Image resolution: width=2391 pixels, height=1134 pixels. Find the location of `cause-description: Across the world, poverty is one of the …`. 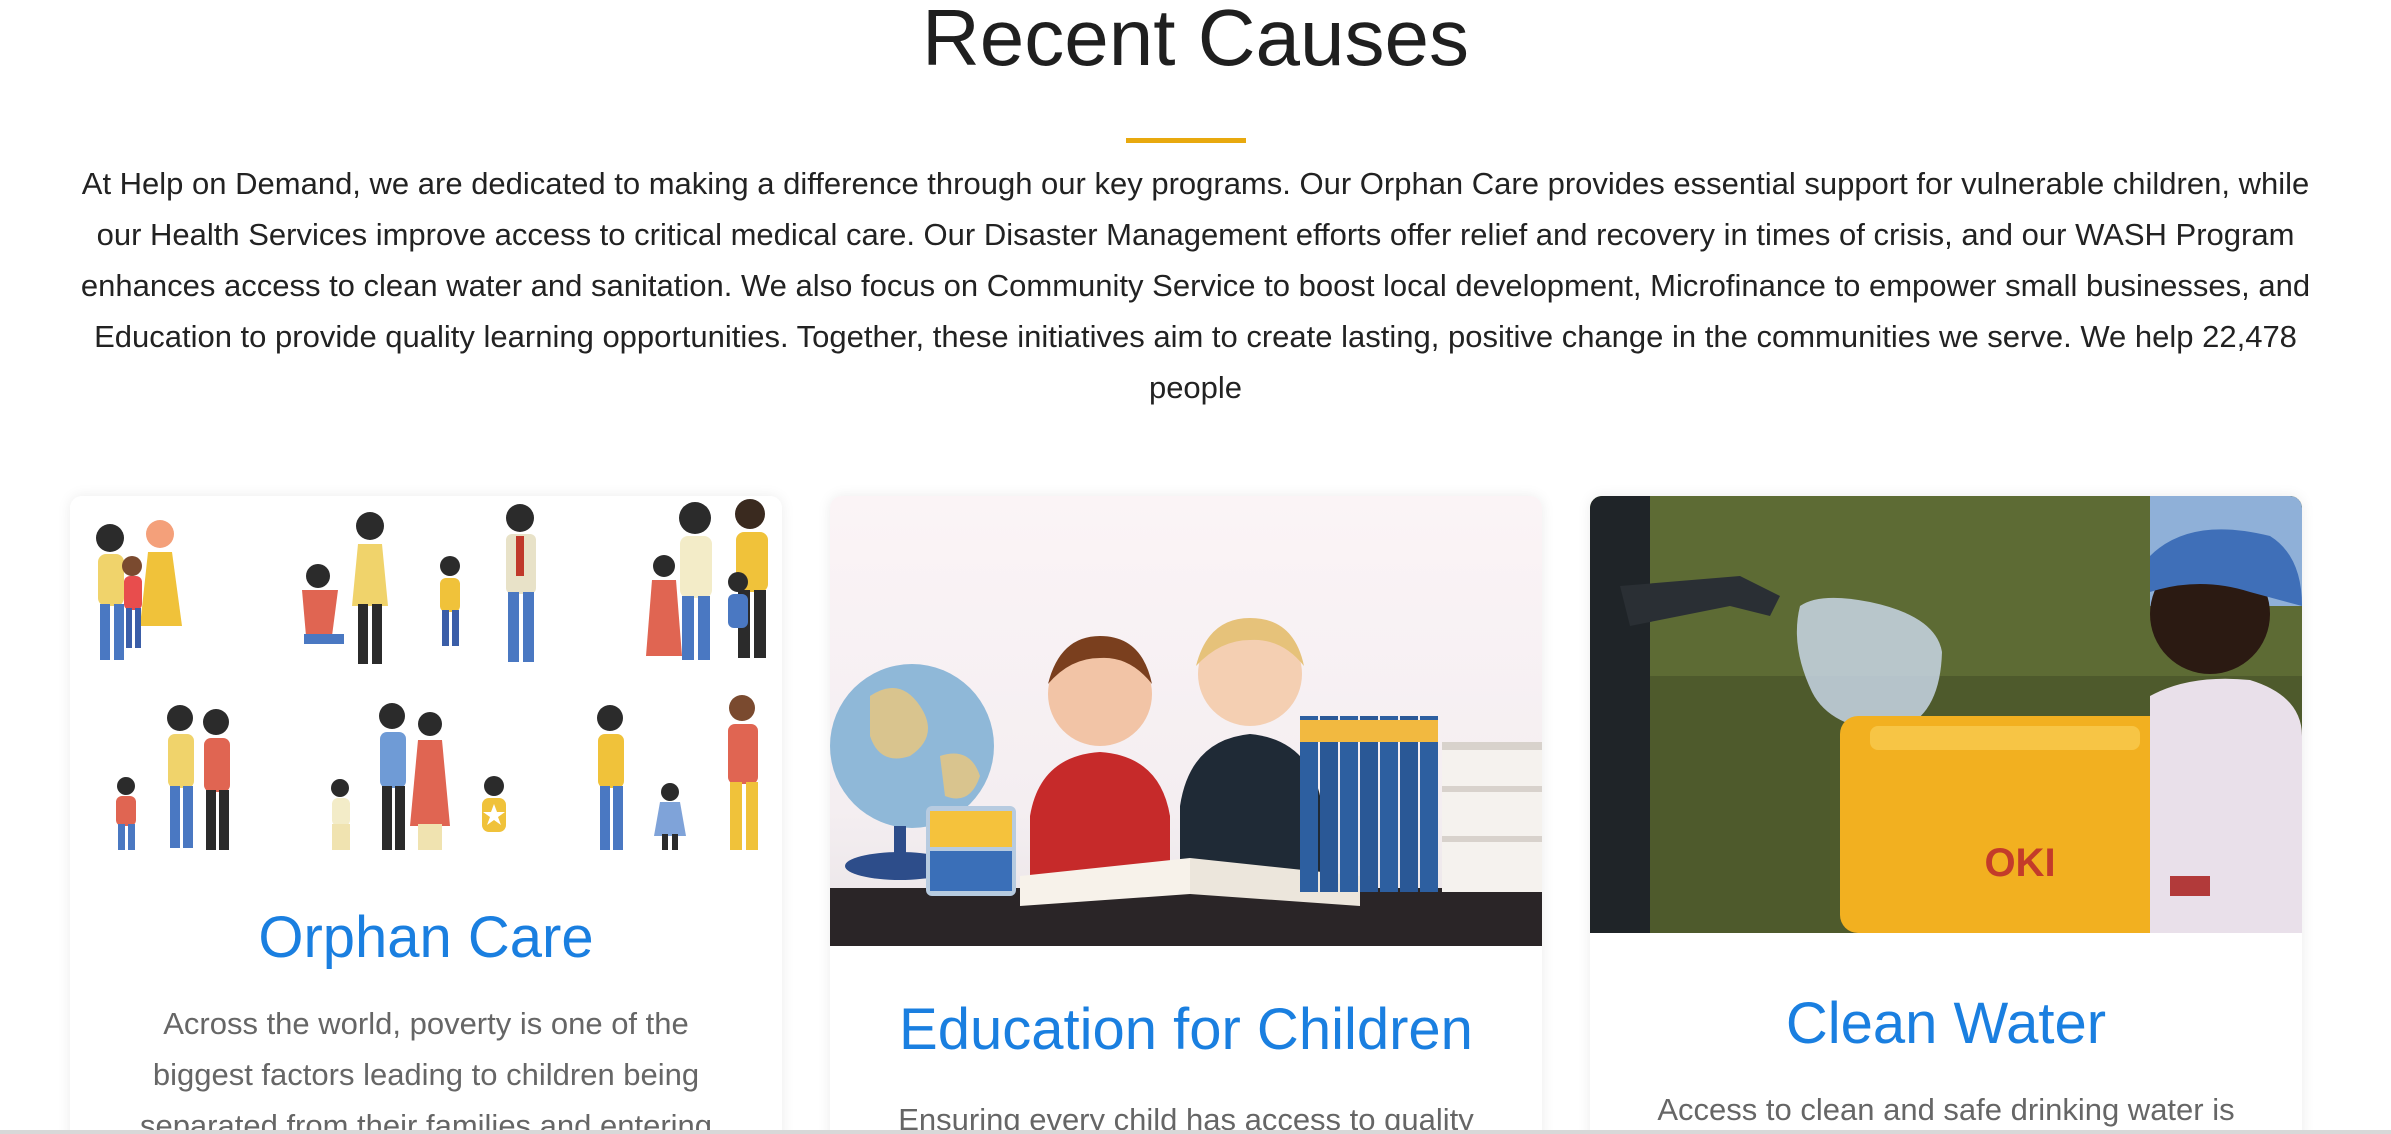

cause-description: Across the world, poverty is one of the … is located at coordinates (426, 1070).